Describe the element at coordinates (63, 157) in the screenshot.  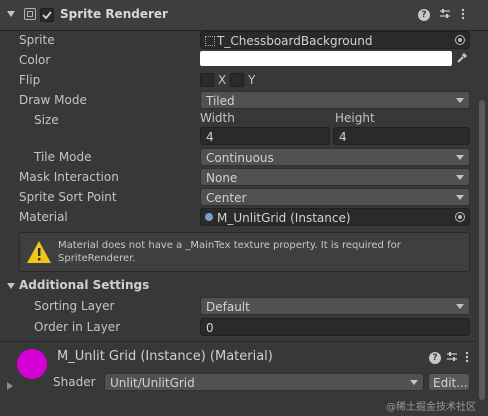
I see `tile-mode-label: Tile Mode` at that location.